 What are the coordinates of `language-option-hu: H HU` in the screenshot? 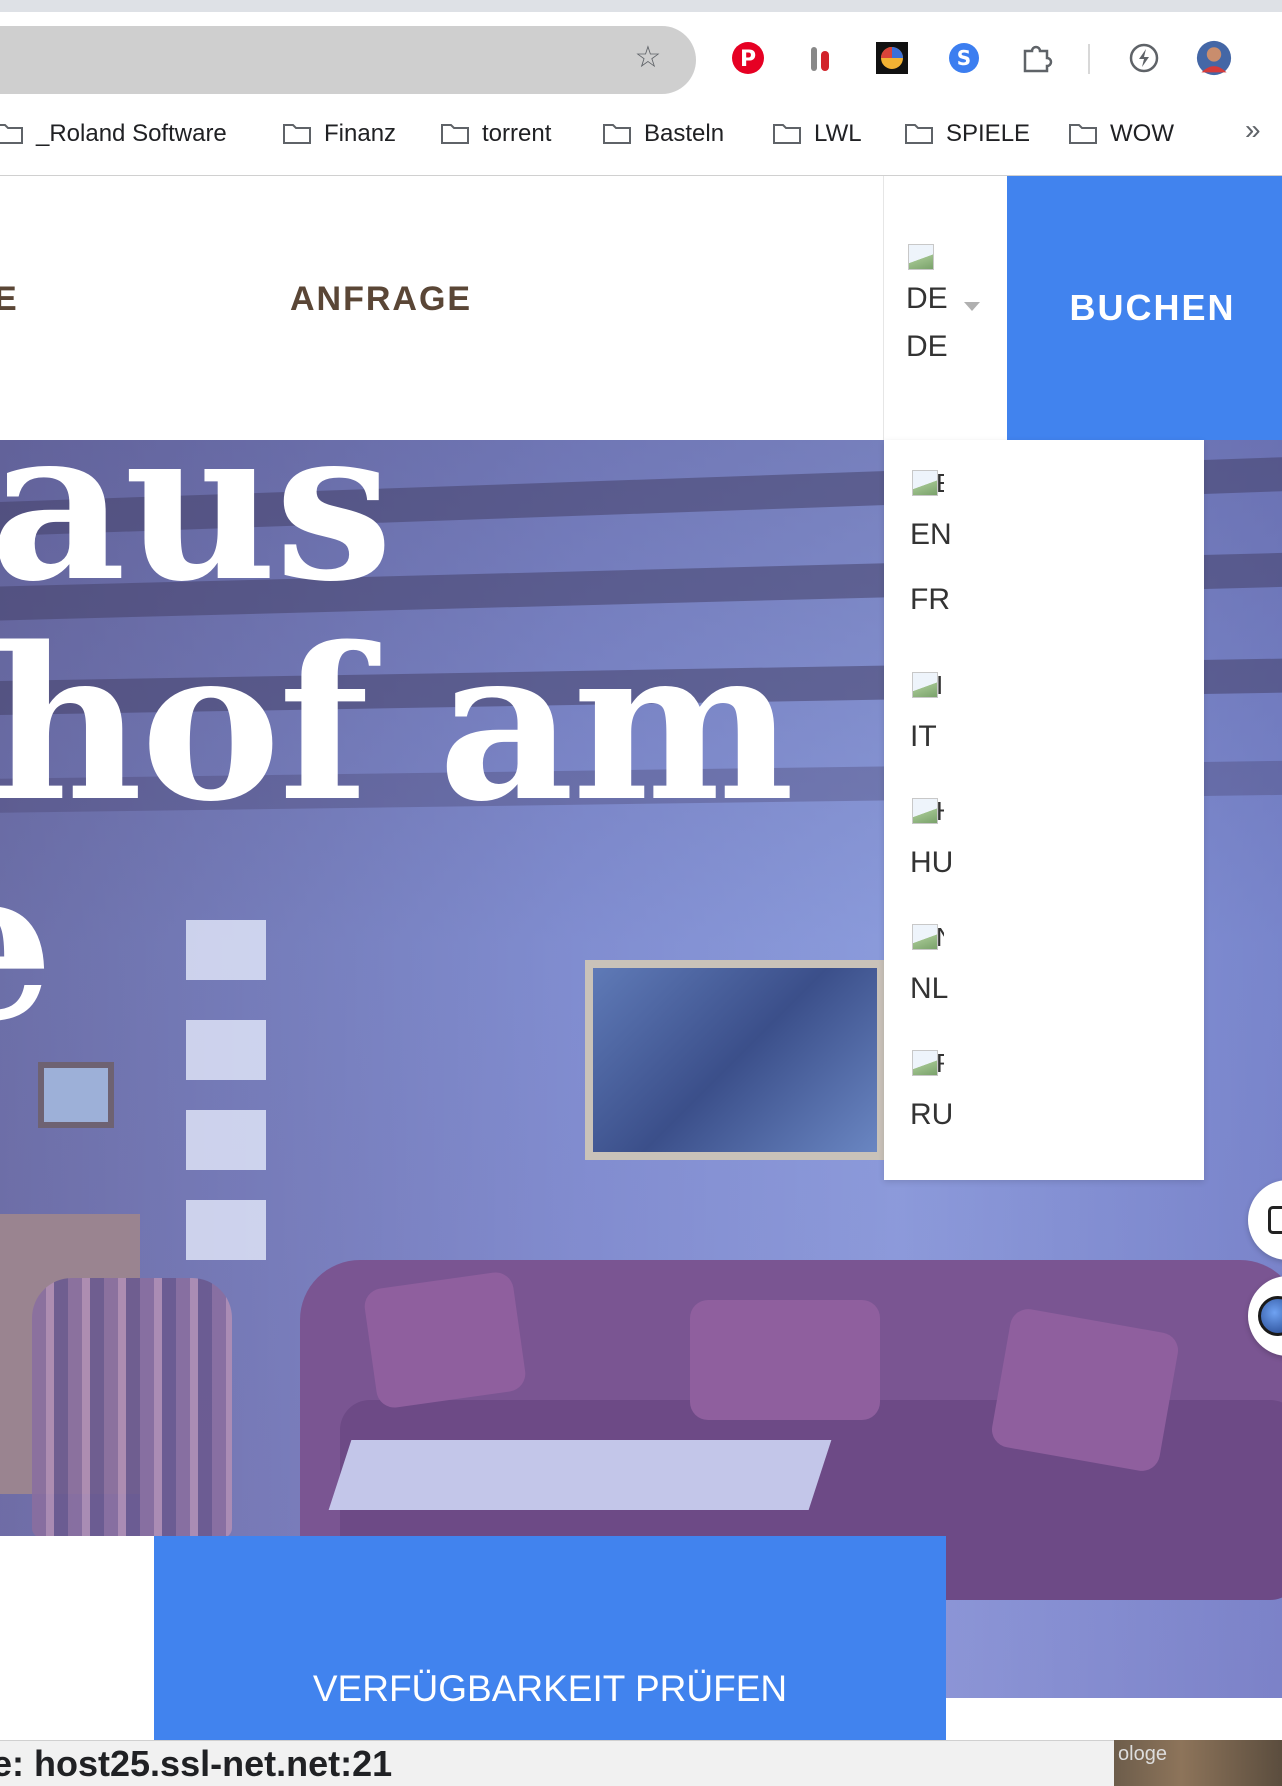 It's located at (931, 839).